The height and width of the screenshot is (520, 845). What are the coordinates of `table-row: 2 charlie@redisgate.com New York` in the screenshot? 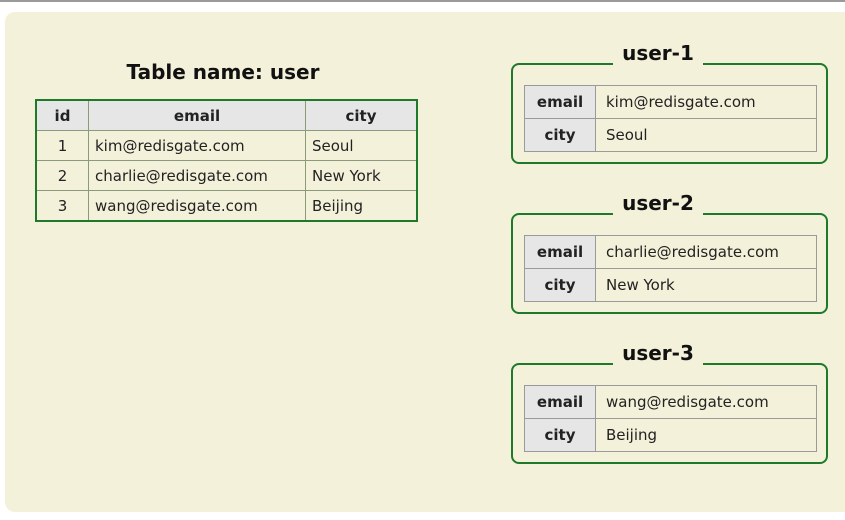 It's located at (226, 175).